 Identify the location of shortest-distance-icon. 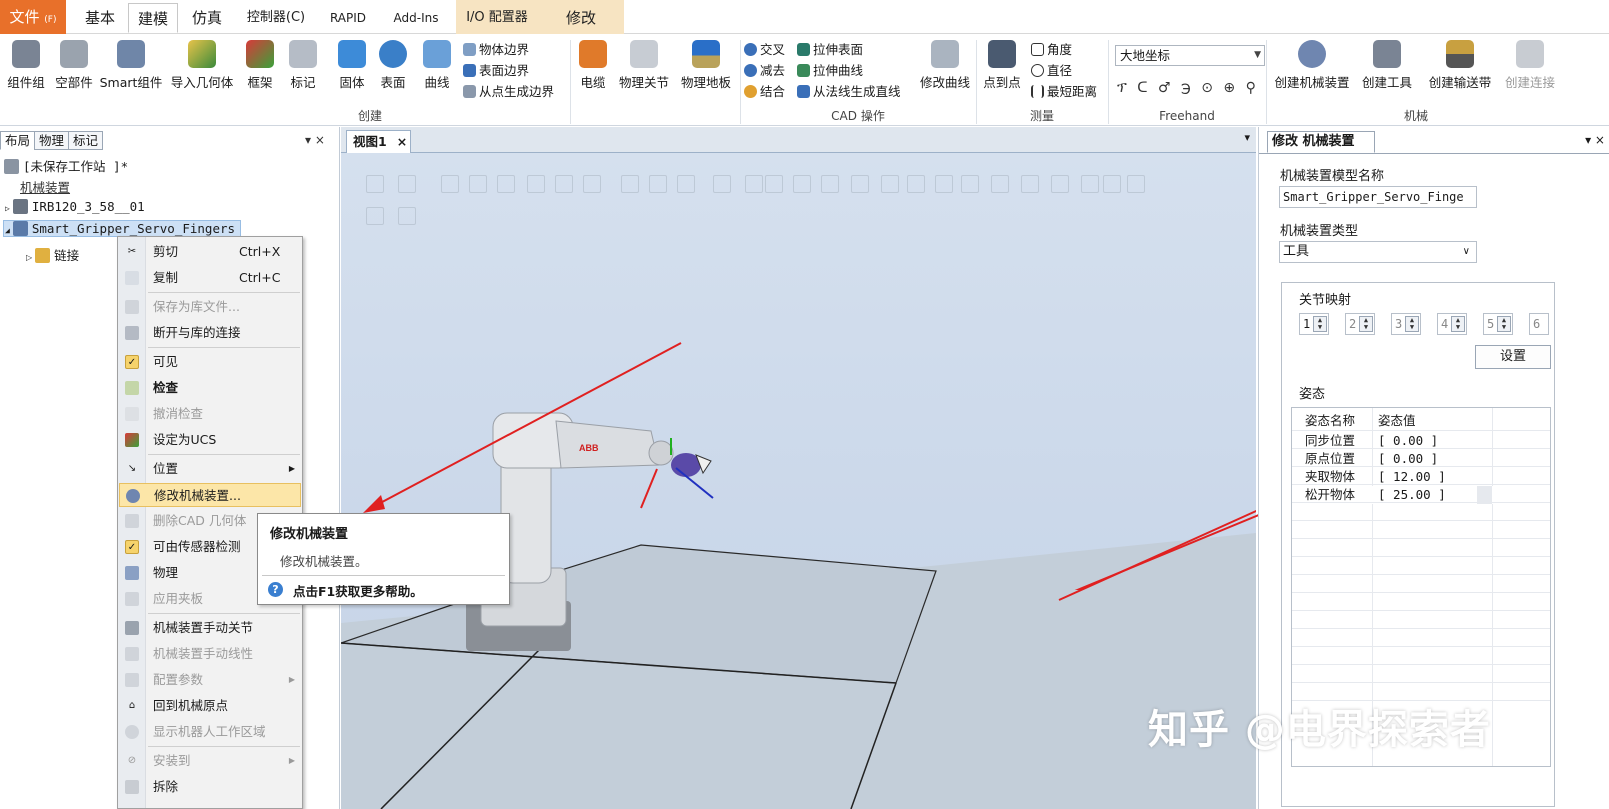
(1037, 91).